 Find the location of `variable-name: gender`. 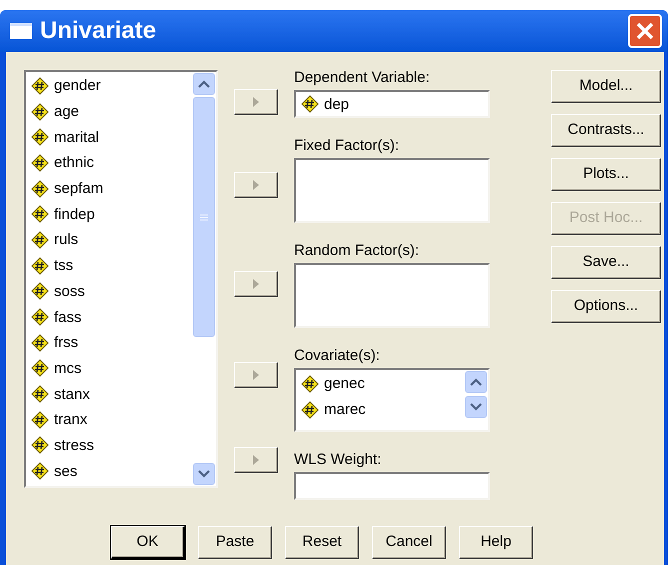

variable-name: gender is located at coordinates (77, 86).